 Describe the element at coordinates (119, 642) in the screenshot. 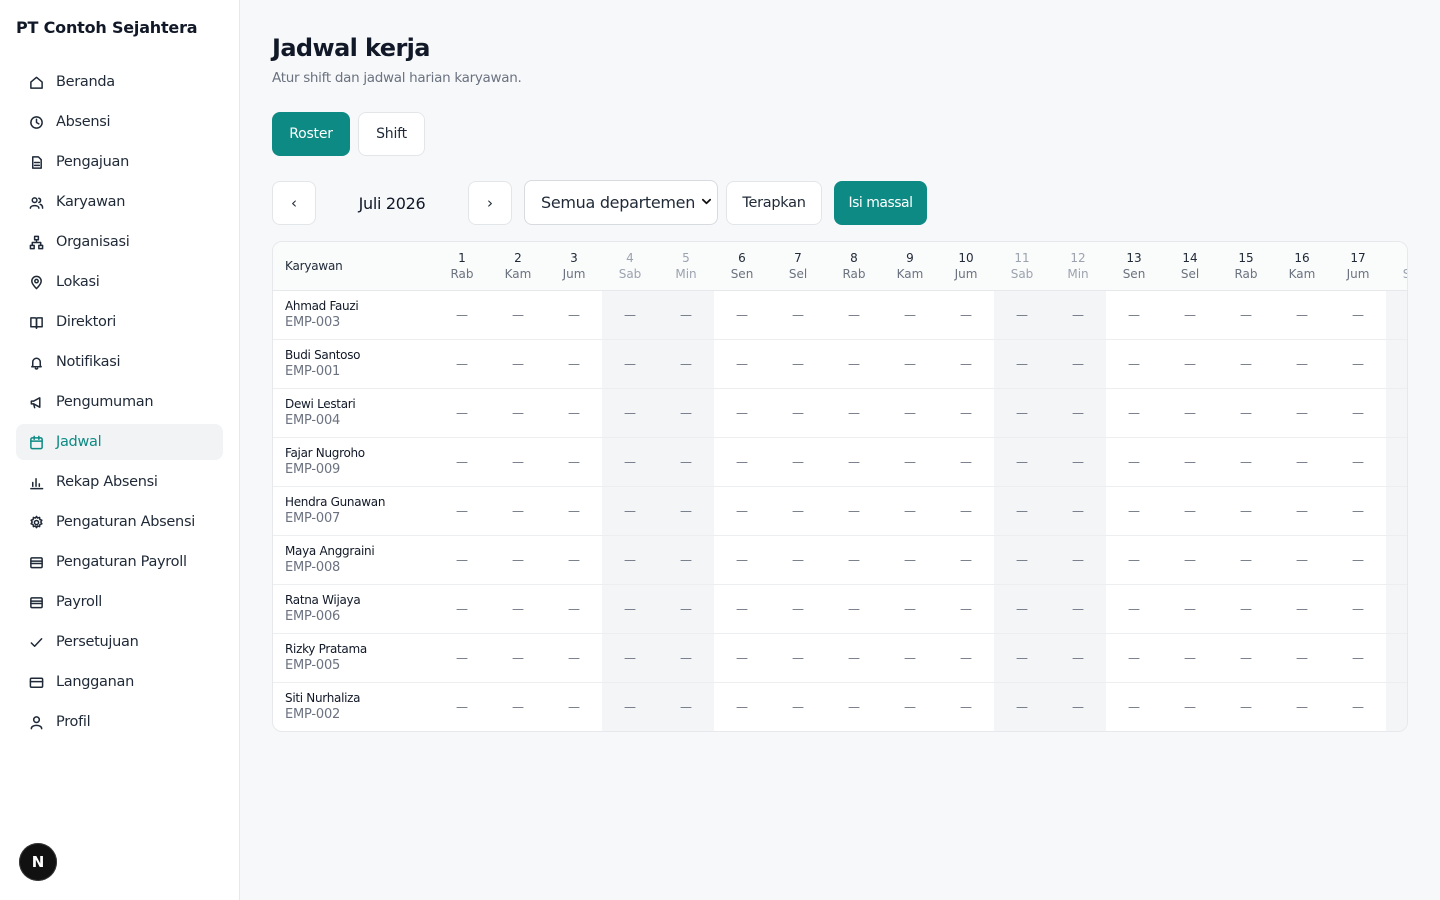

I see `sidebar-item-persetujuan: Persetujuan` at that location.